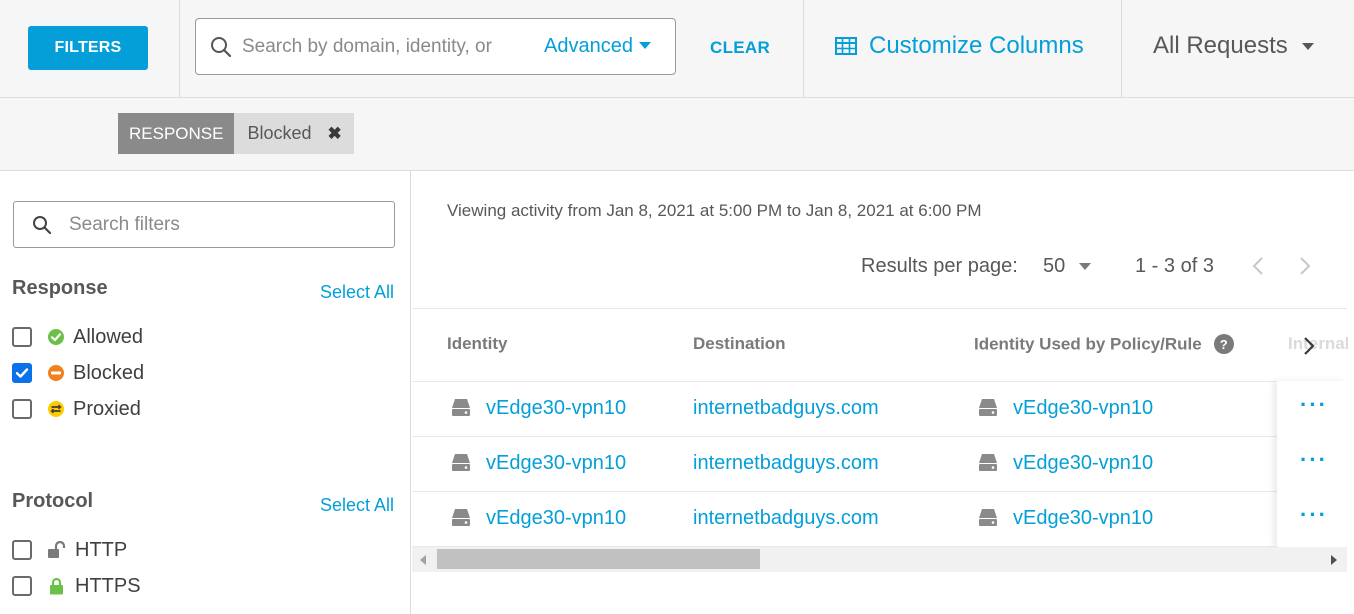 The image size is (1354, 614). Describe the element at coordinates (53, 501) in the screenshot. I see `protocol-section-title: Protocol` at that location.